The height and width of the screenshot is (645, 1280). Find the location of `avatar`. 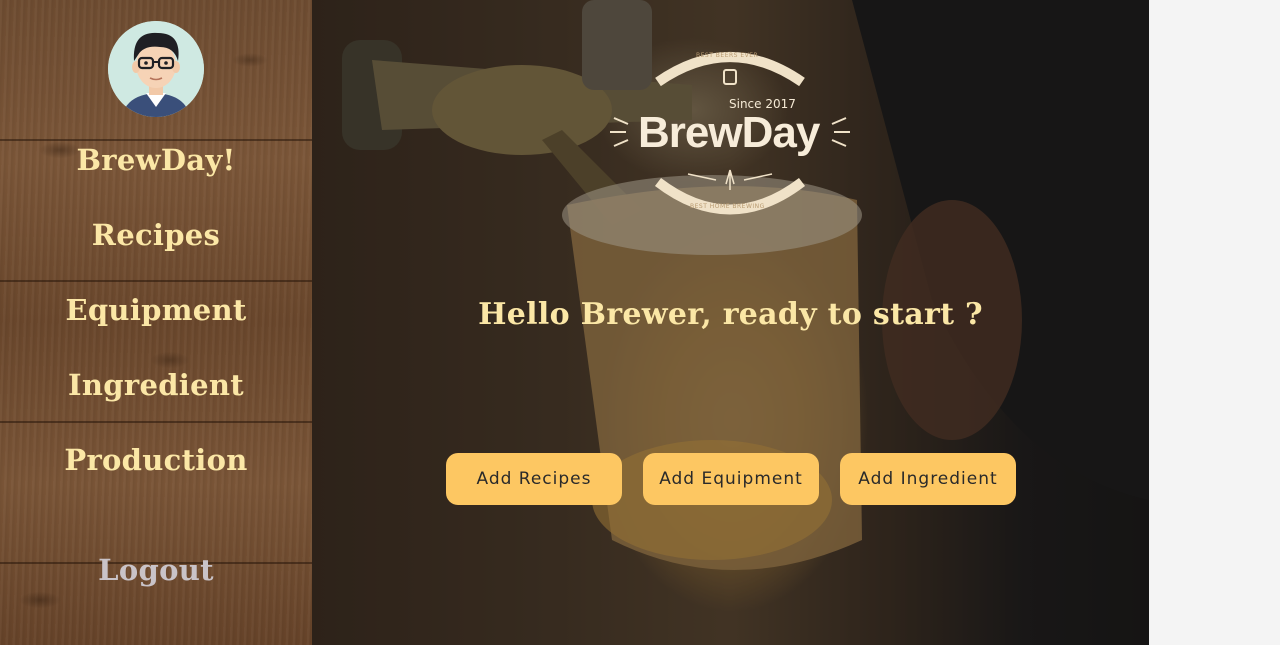

avatar is located at coordinates (156, 69).